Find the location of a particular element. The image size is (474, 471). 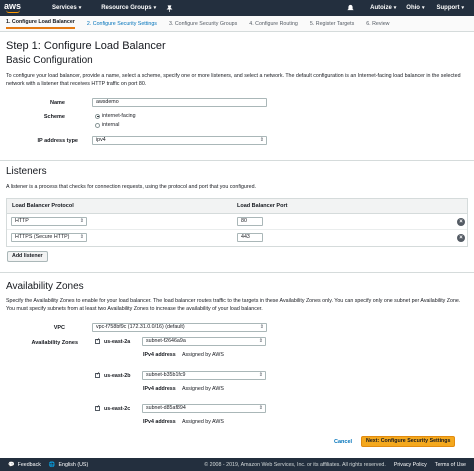

listeners-title: Listeners is located at coordinates (26, 171).